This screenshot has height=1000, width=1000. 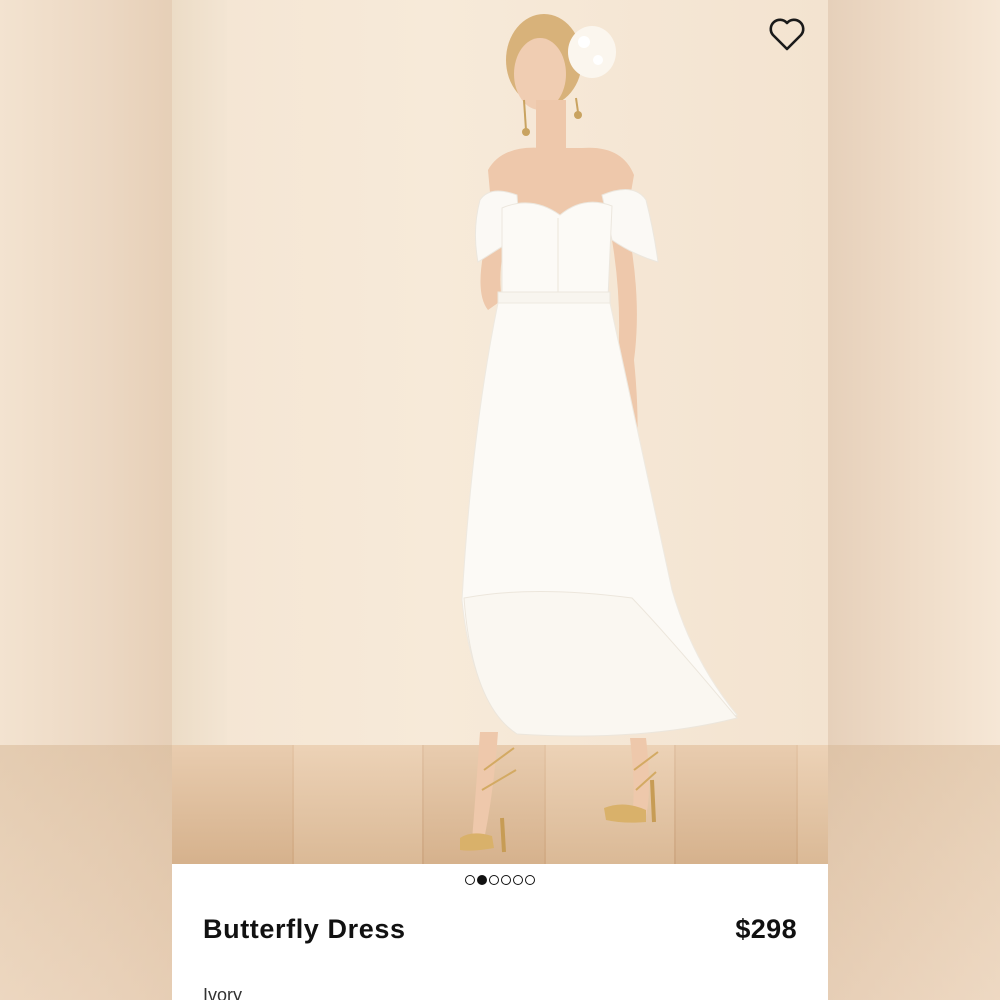 I want to click on favorite-heart-icon, so click(x=787, y=34).